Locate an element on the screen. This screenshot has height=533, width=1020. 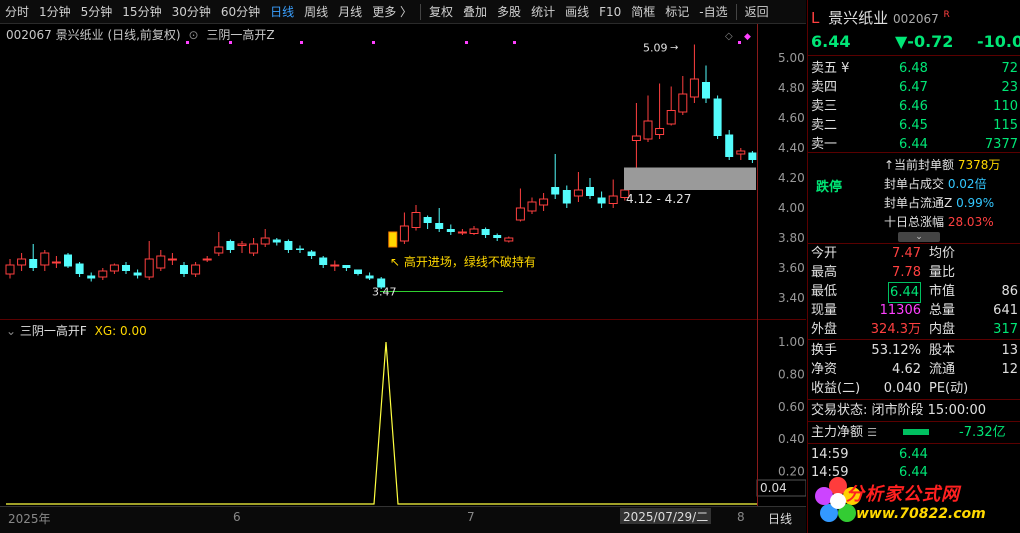
watermark-name: 分析家公式网 is located at coordinates (903, 494).